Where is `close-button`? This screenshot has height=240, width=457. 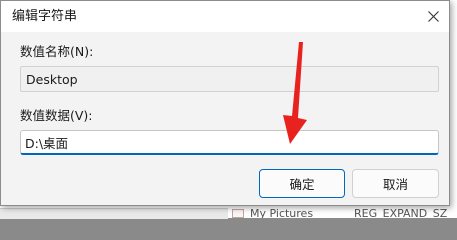 close-button is located at coordinates (433, 16).